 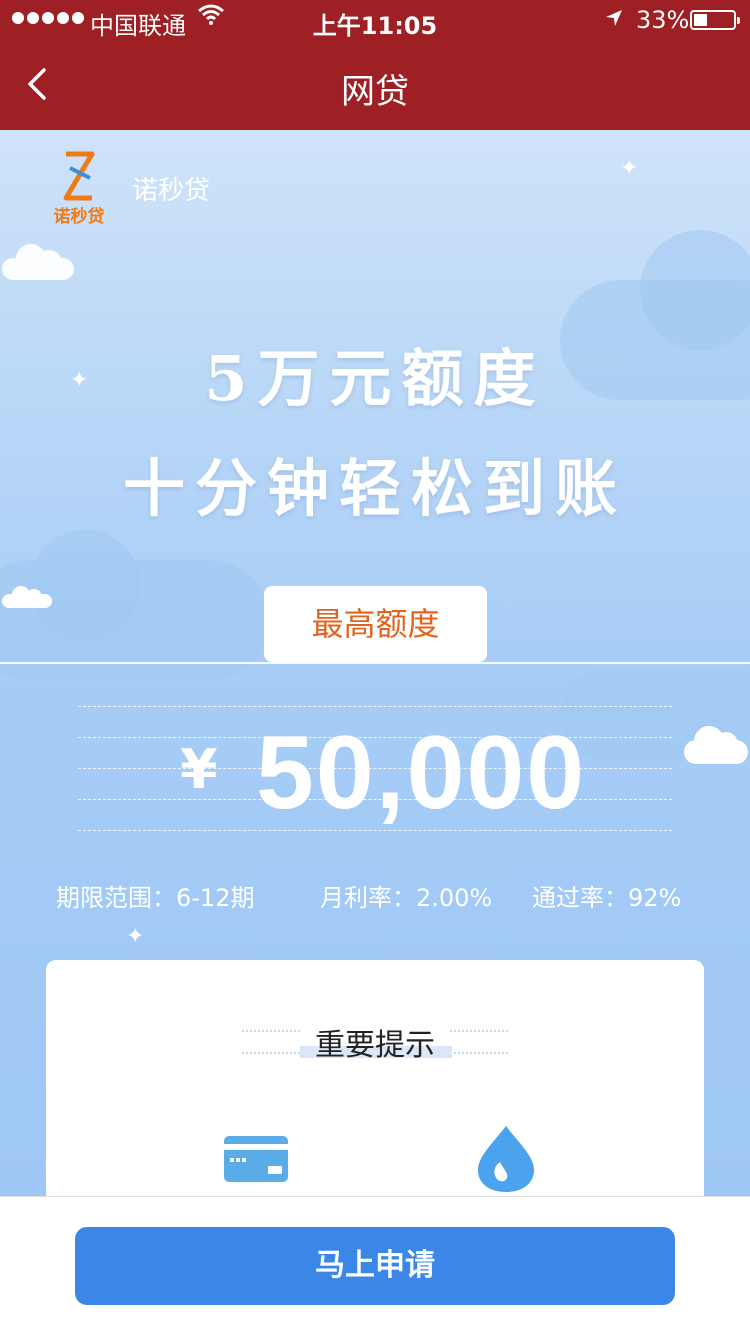 What do you see at coordinates (79, 176) in the screenshot?
I see `hourglass-logo-icon` at bounding box center [79, 176].